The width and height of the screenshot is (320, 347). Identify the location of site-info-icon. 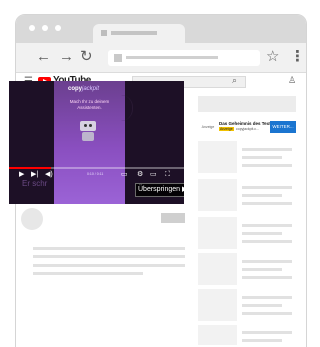
(118, 58).